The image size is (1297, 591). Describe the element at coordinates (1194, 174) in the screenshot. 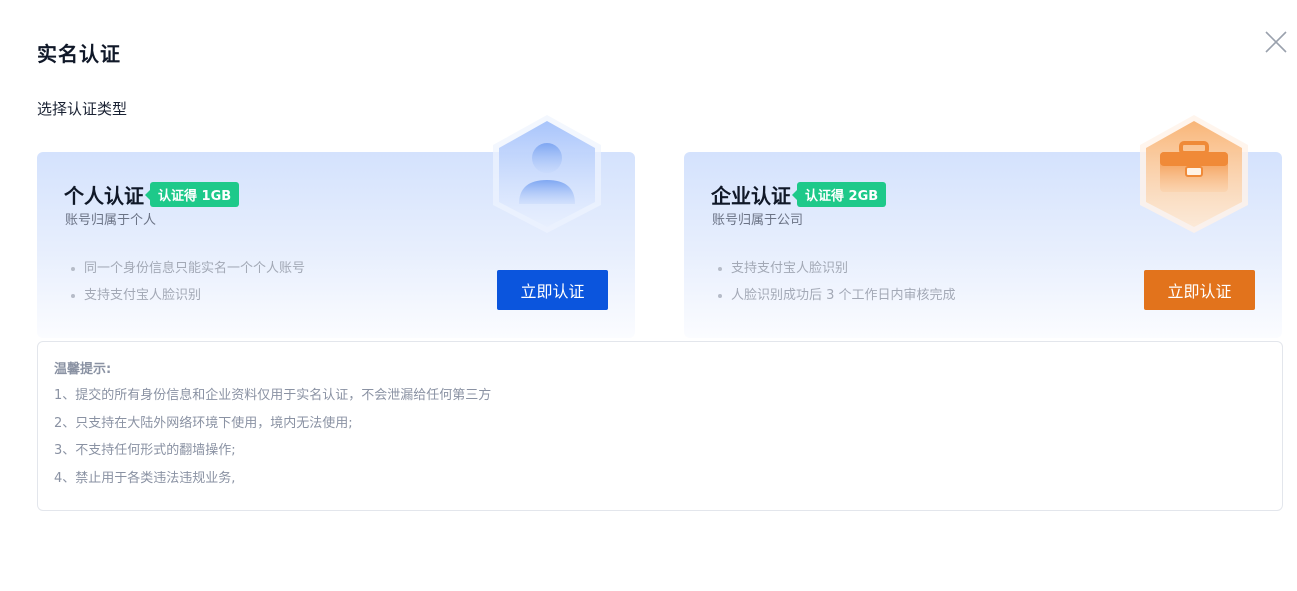

I see `briefcase-icon` at that location.